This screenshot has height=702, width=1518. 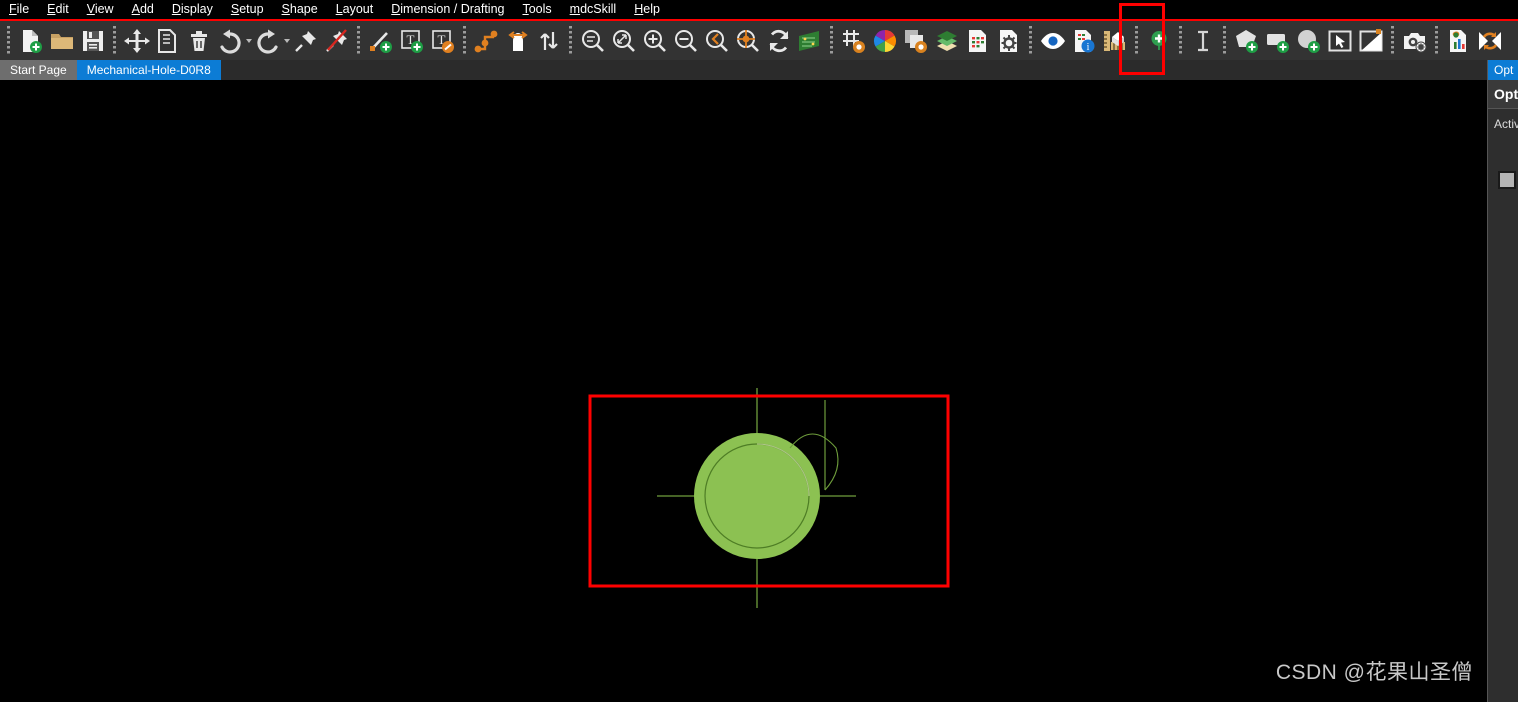 What do you see at coordinates (1489, 40) in the screenshot?
I see `convert-sync-icon` at bounding box center [1489, 40].